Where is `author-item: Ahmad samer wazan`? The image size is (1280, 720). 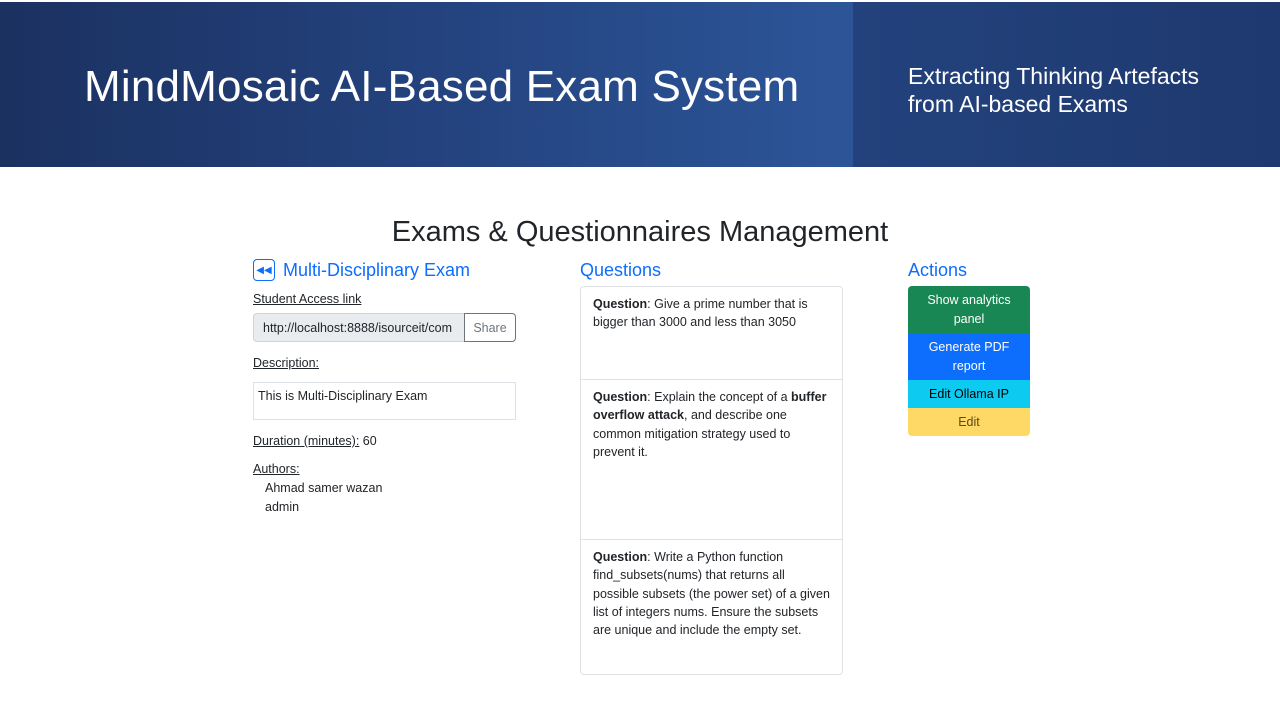 author-item: Ahmad samer wazan is located at coordinates (324, 488).